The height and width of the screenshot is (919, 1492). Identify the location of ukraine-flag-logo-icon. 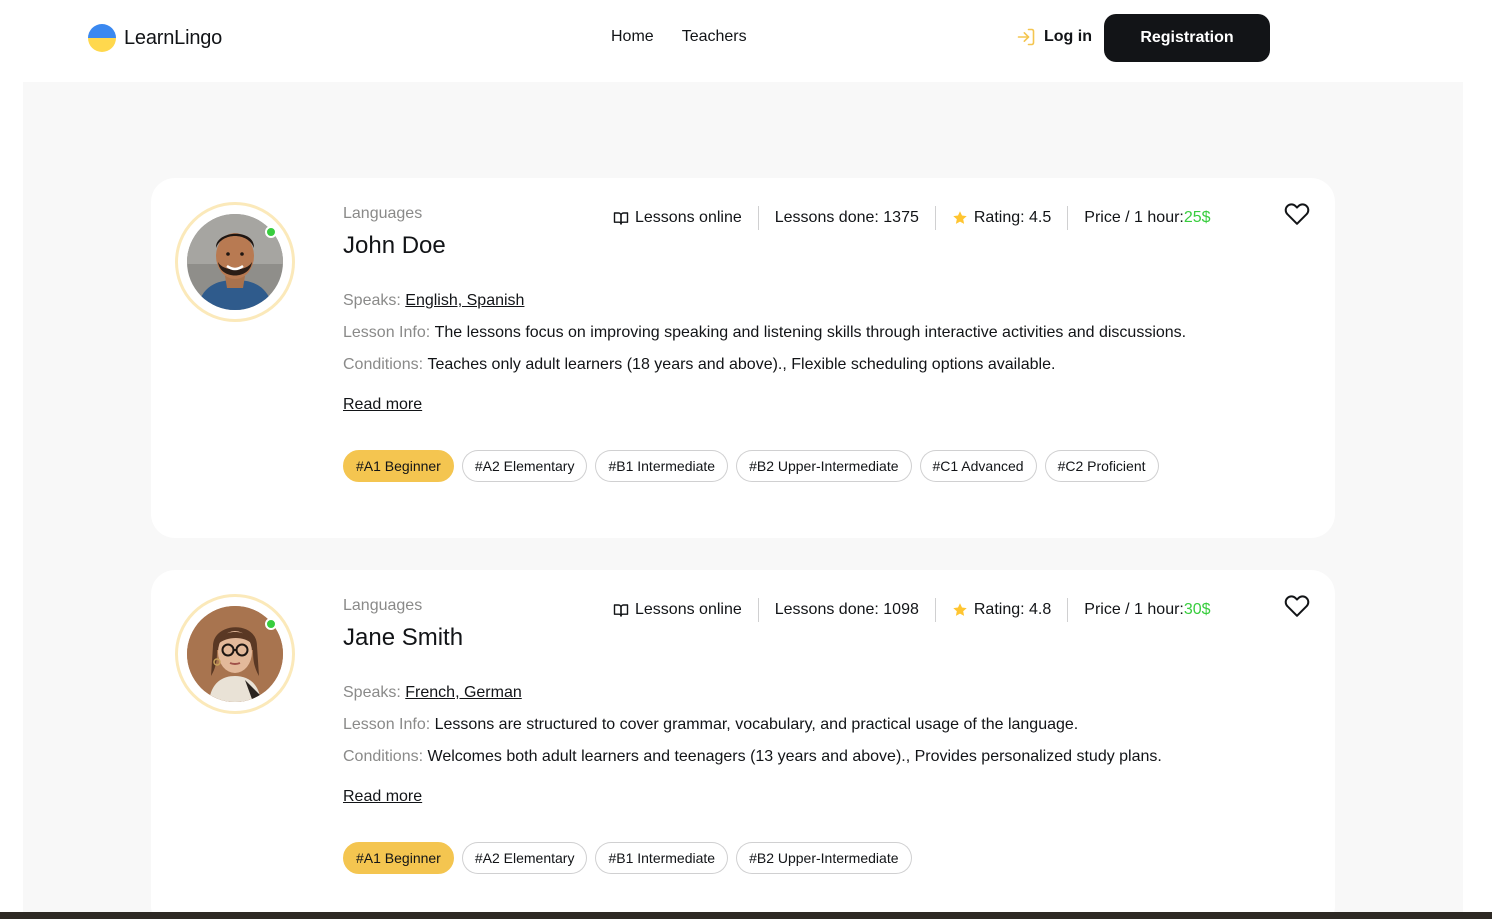
(102, 38).